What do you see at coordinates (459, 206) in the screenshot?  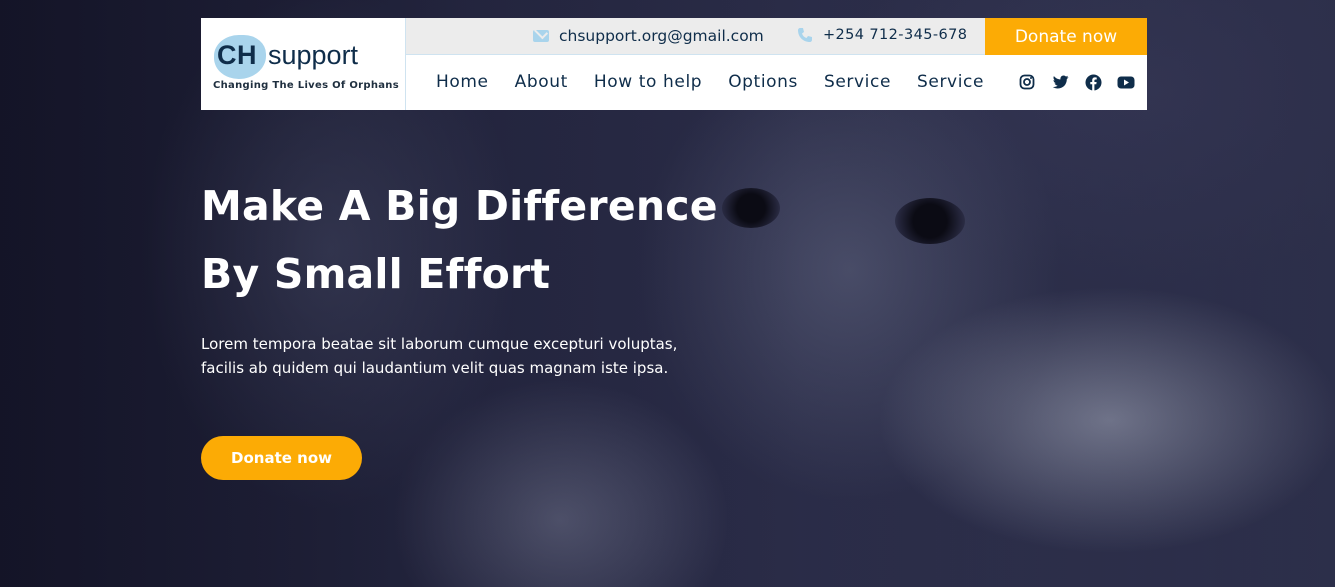 I see `hero-title-line-1: Make A Big Difference` at bounding box center [459, 206].